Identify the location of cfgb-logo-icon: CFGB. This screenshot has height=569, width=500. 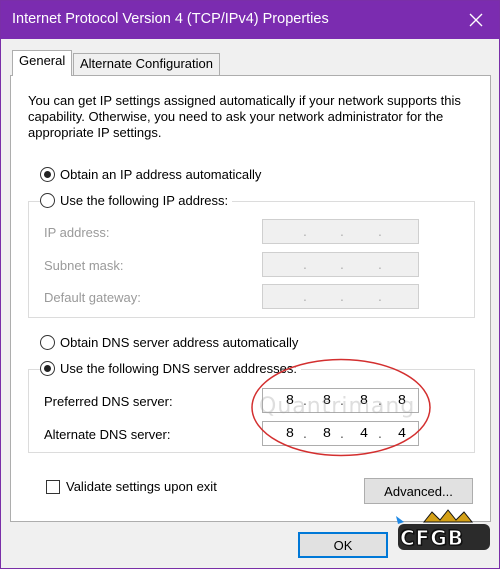
(444, 537).